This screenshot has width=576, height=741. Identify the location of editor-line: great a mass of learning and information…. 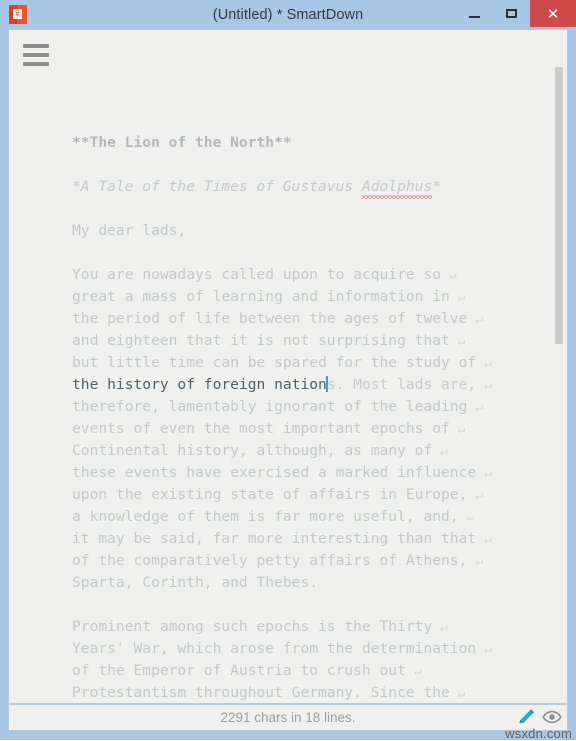
(319, 297).